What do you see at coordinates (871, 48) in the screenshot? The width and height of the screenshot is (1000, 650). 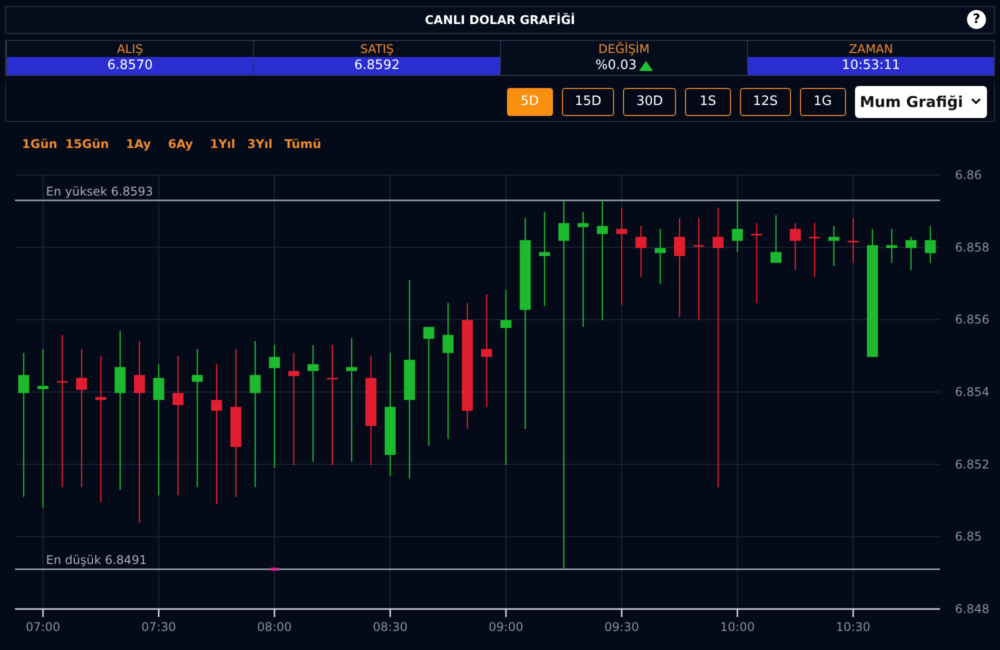 I see `stat-label: ZAMAN` at bounding box center [871, 48].